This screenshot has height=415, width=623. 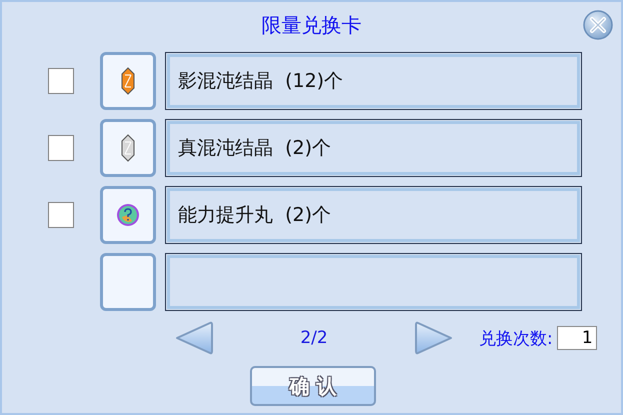 What do you see at coordinates (194, 338) in the screenshot?
I see `previous-arrow-icon` at bounding box center [194, 338].